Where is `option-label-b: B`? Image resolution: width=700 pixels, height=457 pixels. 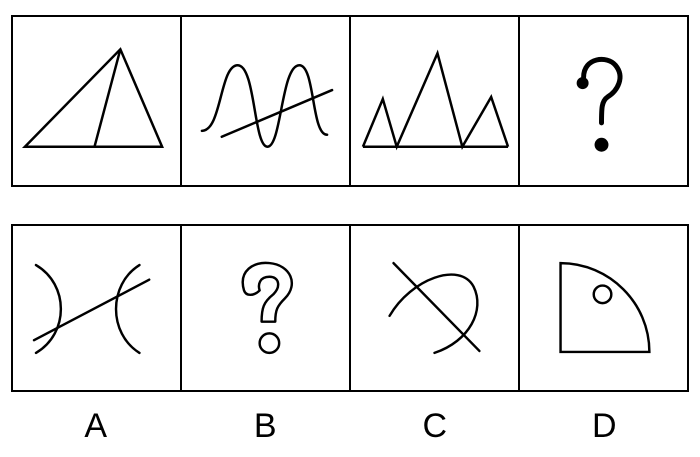
option-label-b: B is located at coordinates (266, 426).